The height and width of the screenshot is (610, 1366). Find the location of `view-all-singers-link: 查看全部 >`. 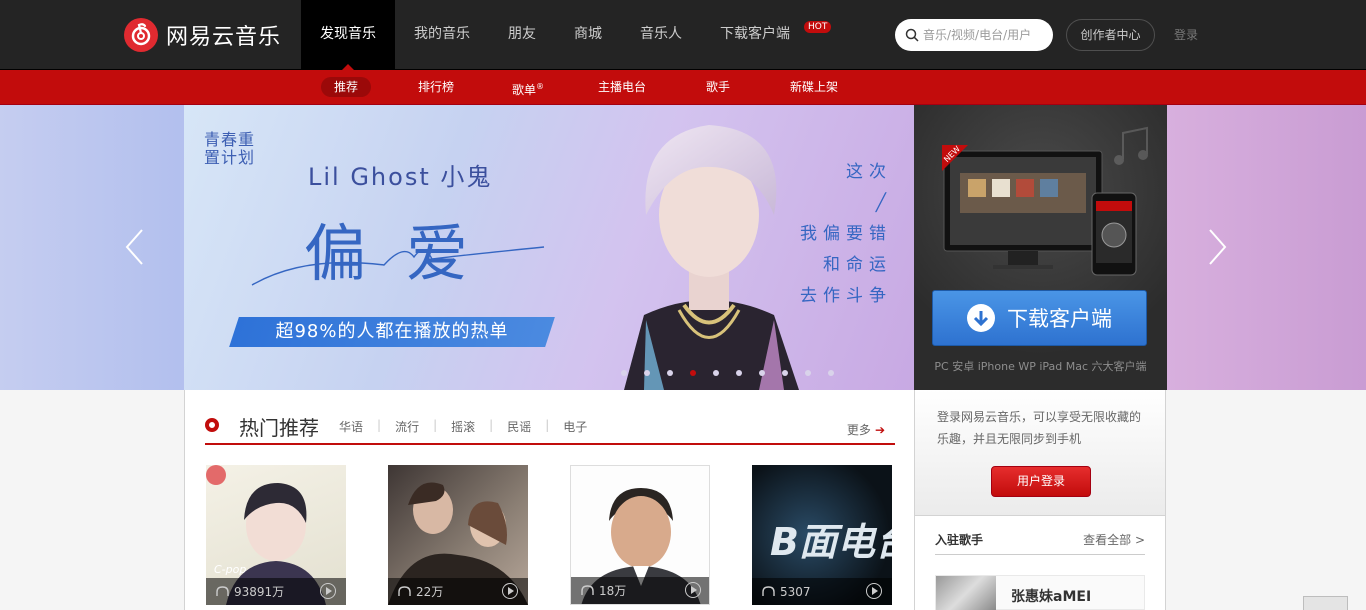

view-all-singers-link: 查看全部 > is located at coordinates (1114, 539).